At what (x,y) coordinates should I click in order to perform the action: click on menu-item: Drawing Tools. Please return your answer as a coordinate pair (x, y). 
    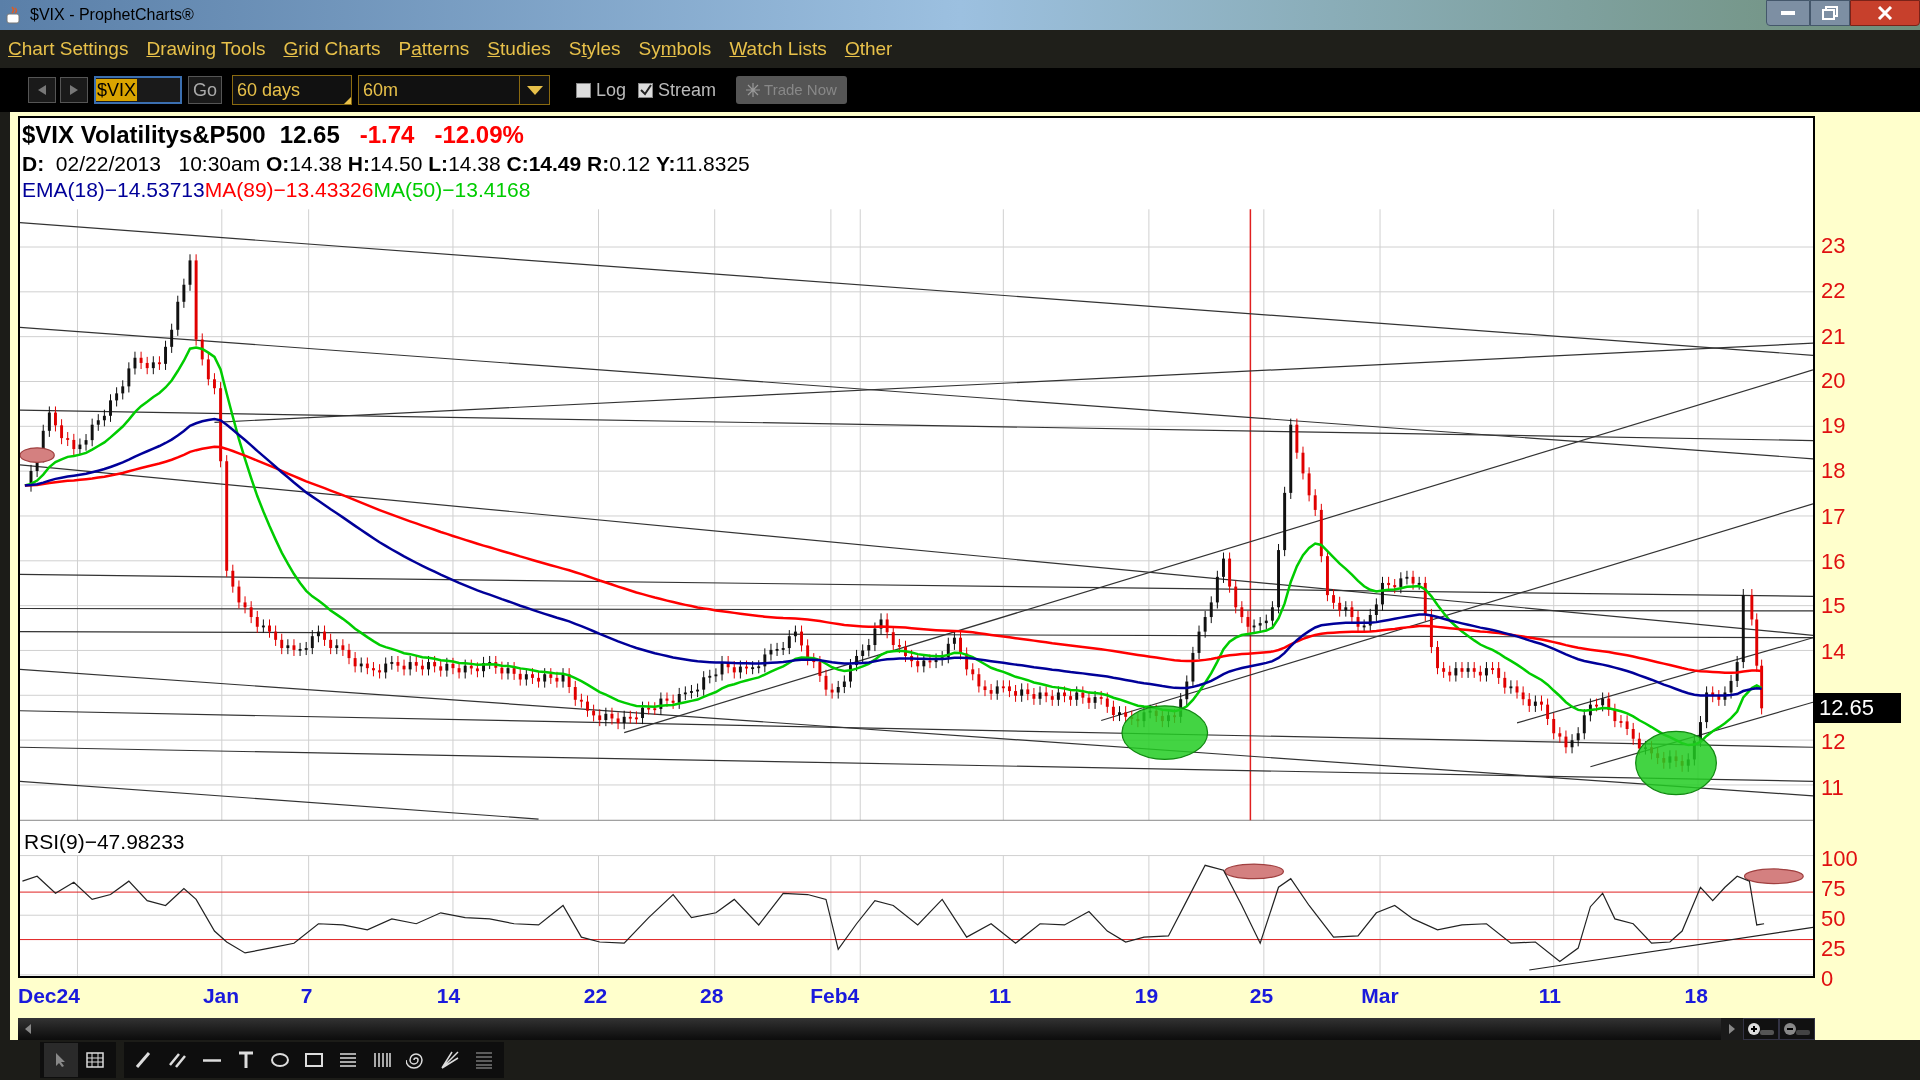
    Looking at the image, I should click on (206, 49).